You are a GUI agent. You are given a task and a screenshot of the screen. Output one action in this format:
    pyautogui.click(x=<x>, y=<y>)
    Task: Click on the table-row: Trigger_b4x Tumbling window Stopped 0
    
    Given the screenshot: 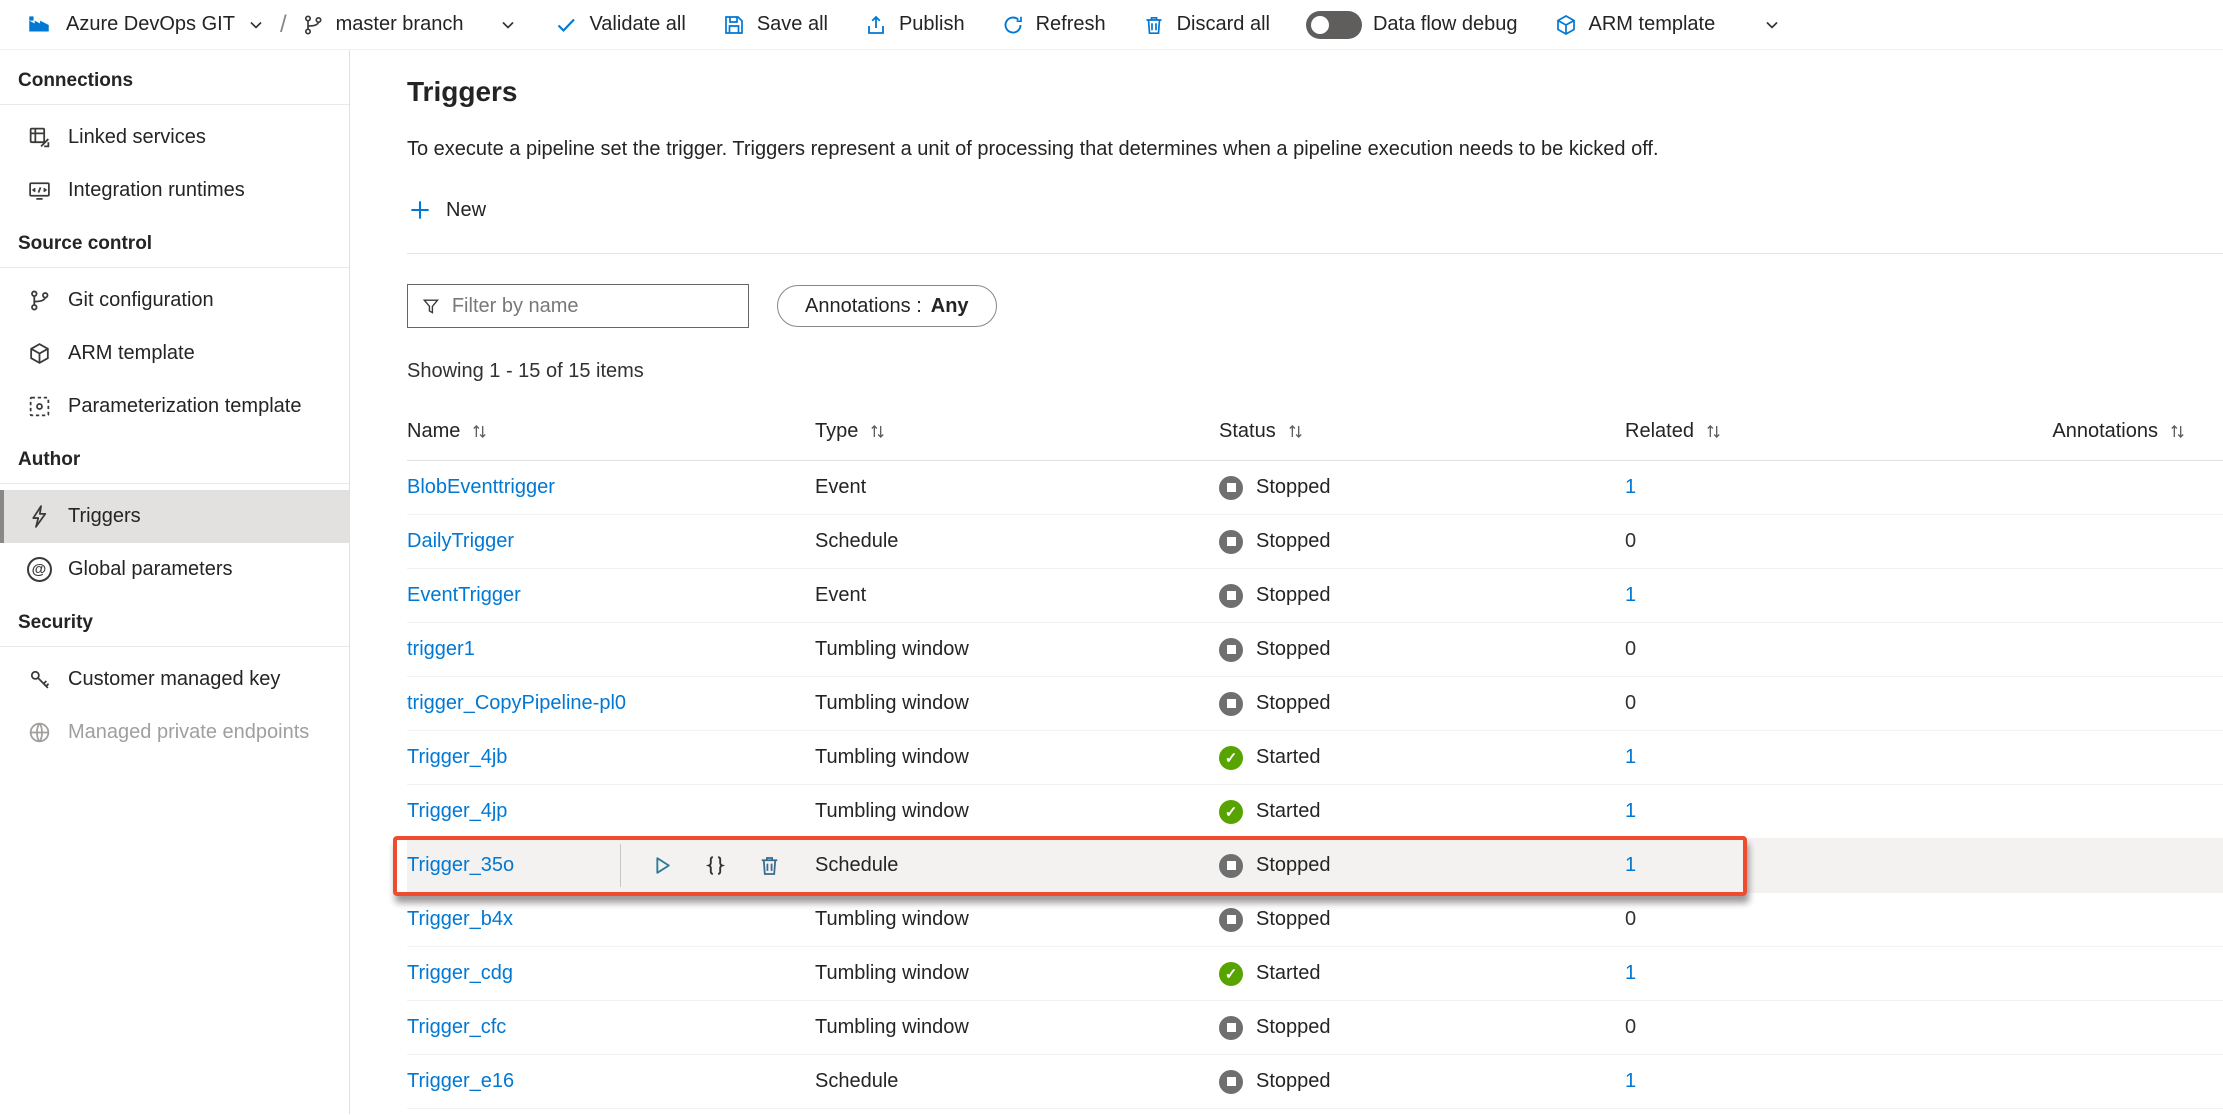 What is the action you would take?
    pyautogui.click(x=1315, y=920)
    